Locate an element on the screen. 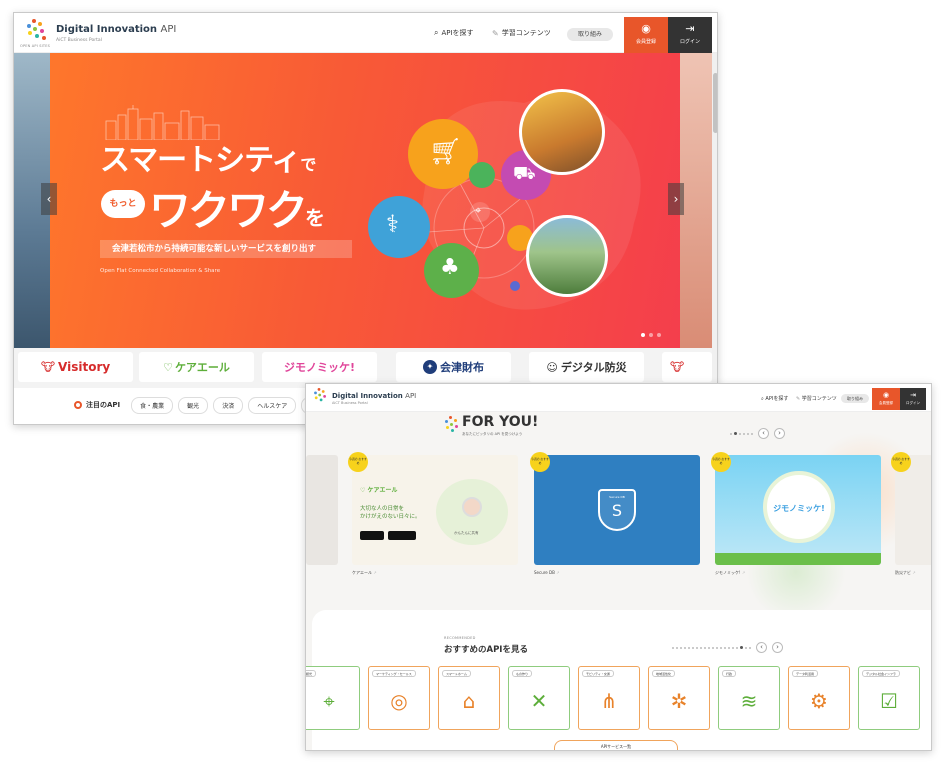 This screenshot has height=778, width=948. visitory-mascot-icon: 🐮︎ is located at coordinates (48, 367).